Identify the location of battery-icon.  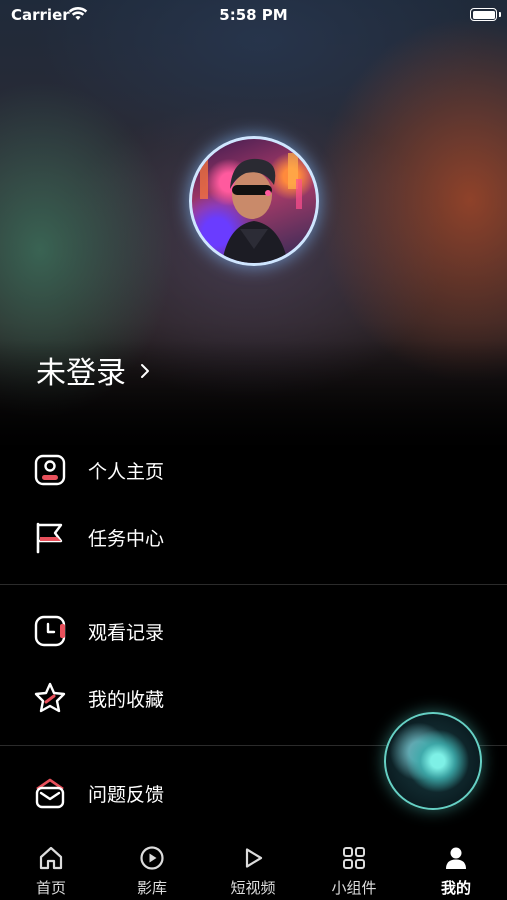
(483, 14).